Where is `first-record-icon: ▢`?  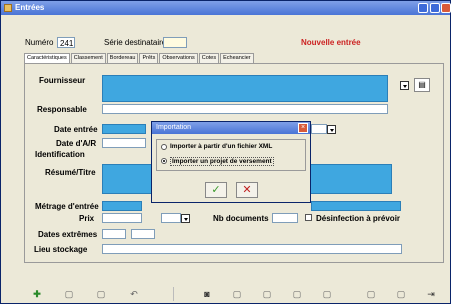 first-record-icon: ▢ is located at coordinates (237, 294).